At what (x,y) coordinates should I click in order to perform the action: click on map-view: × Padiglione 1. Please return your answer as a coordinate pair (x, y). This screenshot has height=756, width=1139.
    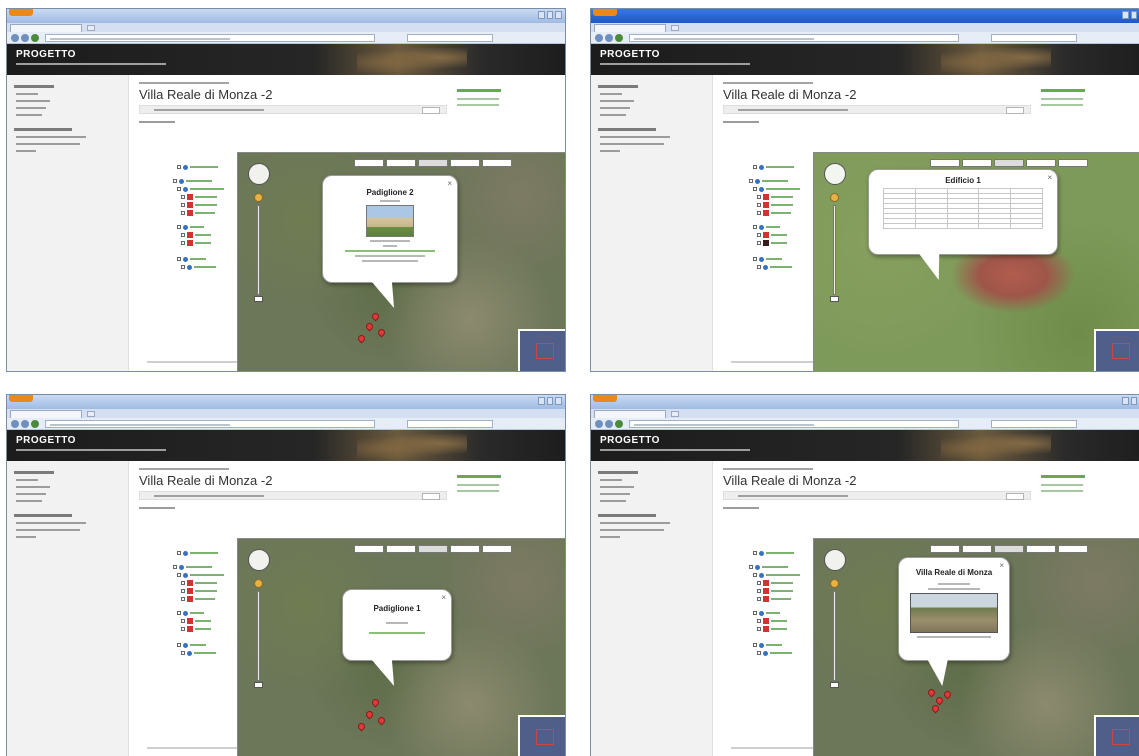
    Looking at the image, I should click on (401, 647).